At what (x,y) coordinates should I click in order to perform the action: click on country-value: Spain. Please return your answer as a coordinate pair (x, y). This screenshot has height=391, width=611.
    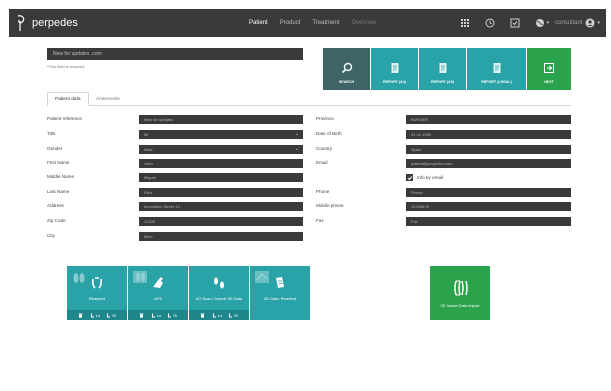
    Looking at the image, I should click on (416, 149).